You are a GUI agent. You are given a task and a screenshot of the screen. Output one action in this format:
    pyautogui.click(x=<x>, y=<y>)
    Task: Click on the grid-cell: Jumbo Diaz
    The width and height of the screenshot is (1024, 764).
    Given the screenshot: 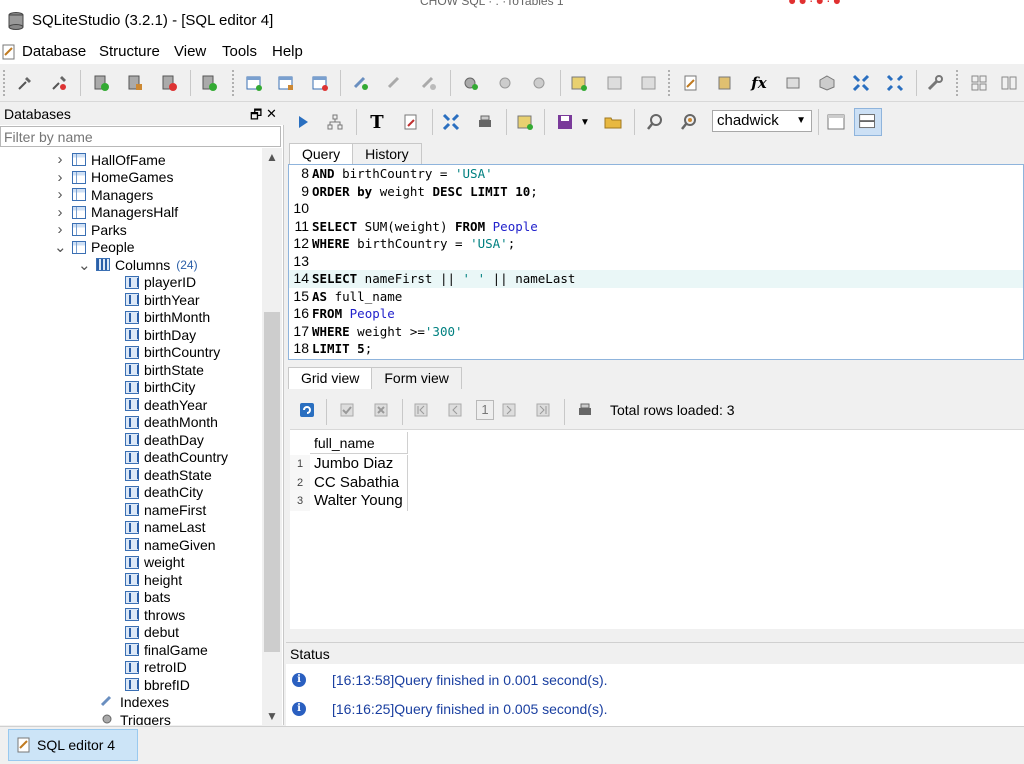 What is the action you would take?
    pyautogui.click(x=359, y=464)
    